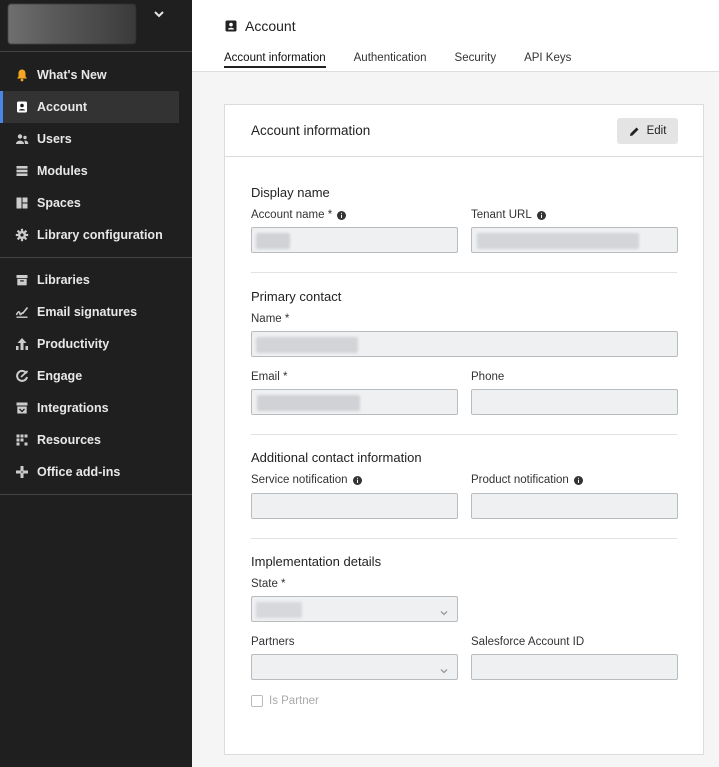 The image size is (719, 767). What do you see at coordinates (275, 60) in the screenshot?
I see `tab-account-information: Account information` at bounding box center [275, 60].